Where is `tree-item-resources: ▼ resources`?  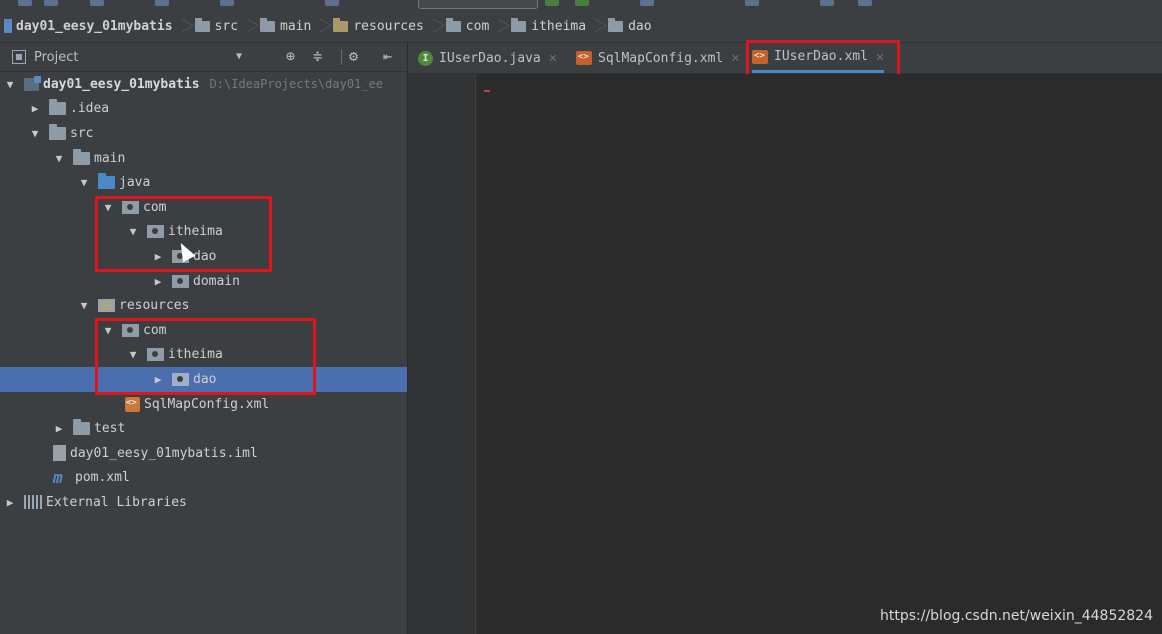
tree-item-resources: ▼ resources is located at coordinates (203, 305).